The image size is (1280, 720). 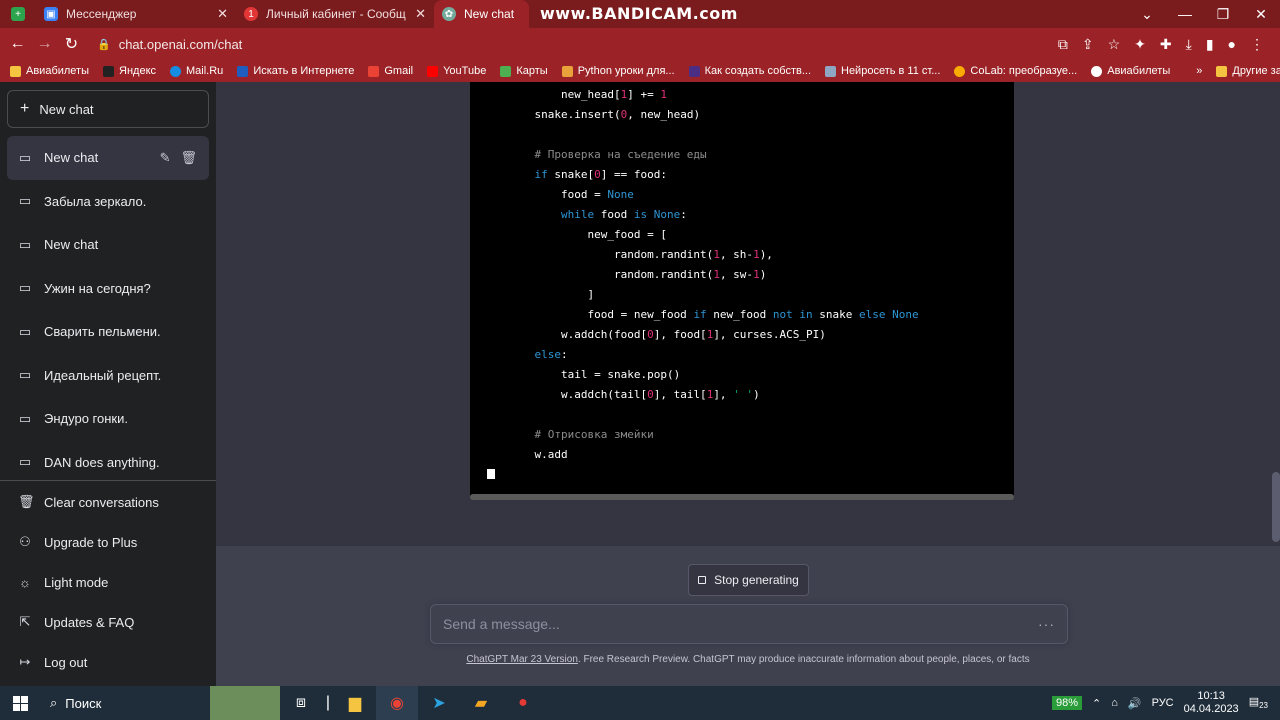 I want to click on logout-button: ↦ Log out, so click(x=108, y=662).